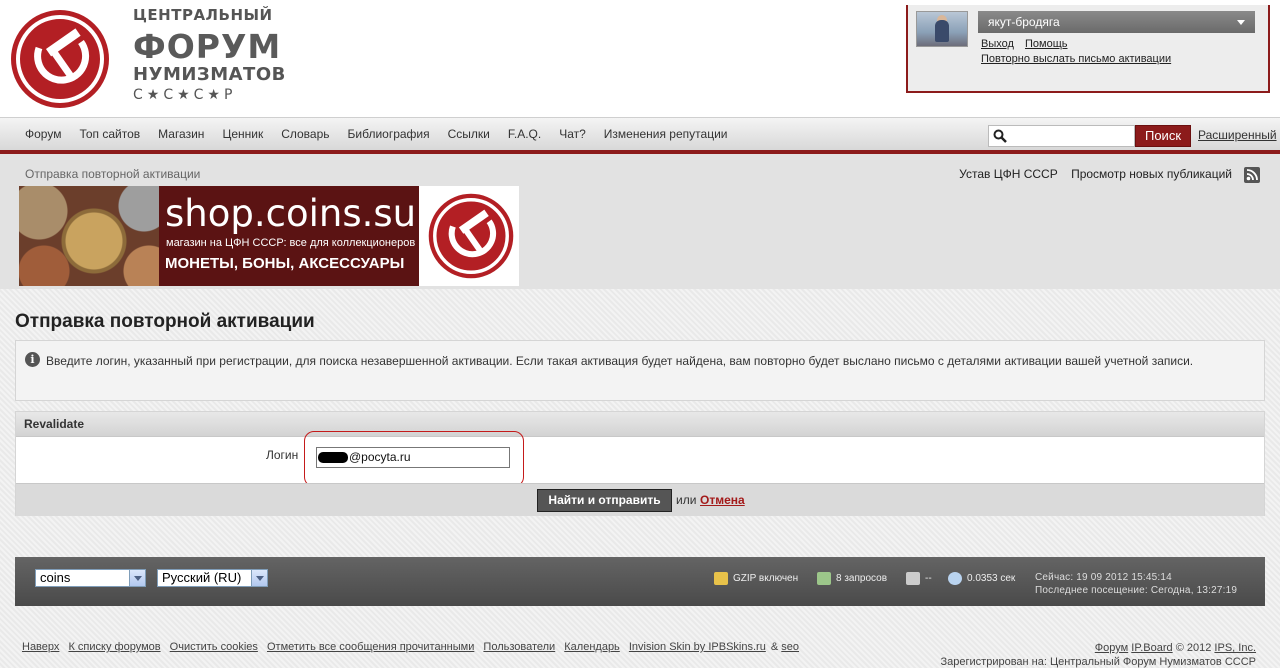 The height and width of the screenshot is (668, 1280). I want to click on database-icon, so click(824, 578).